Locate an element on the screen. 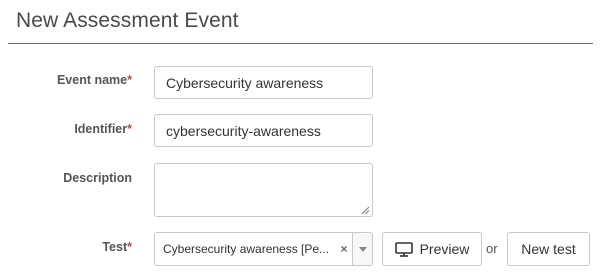  or-separator: or is located at coordinates (492, 248).